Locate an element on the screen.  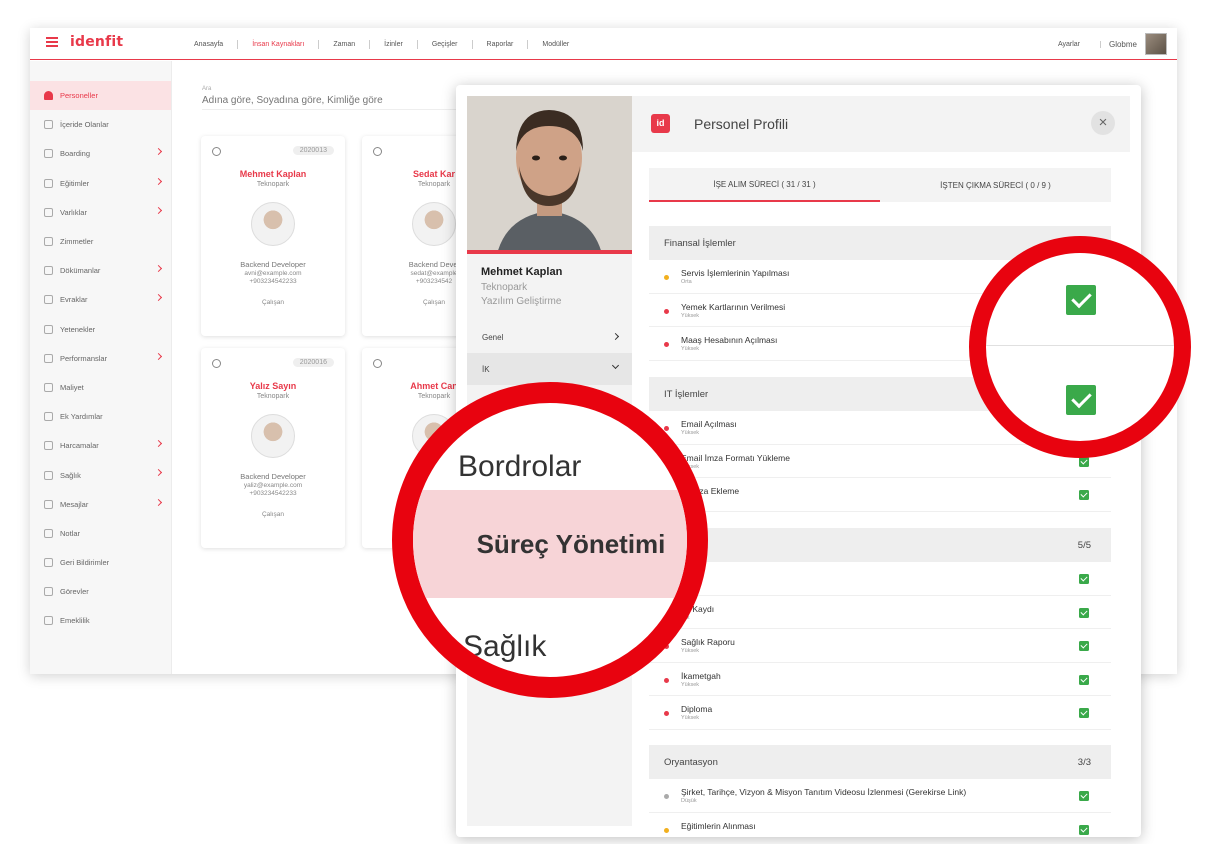
section-header: Oryantasyon 3/3 is located at coordinates (880, 762).